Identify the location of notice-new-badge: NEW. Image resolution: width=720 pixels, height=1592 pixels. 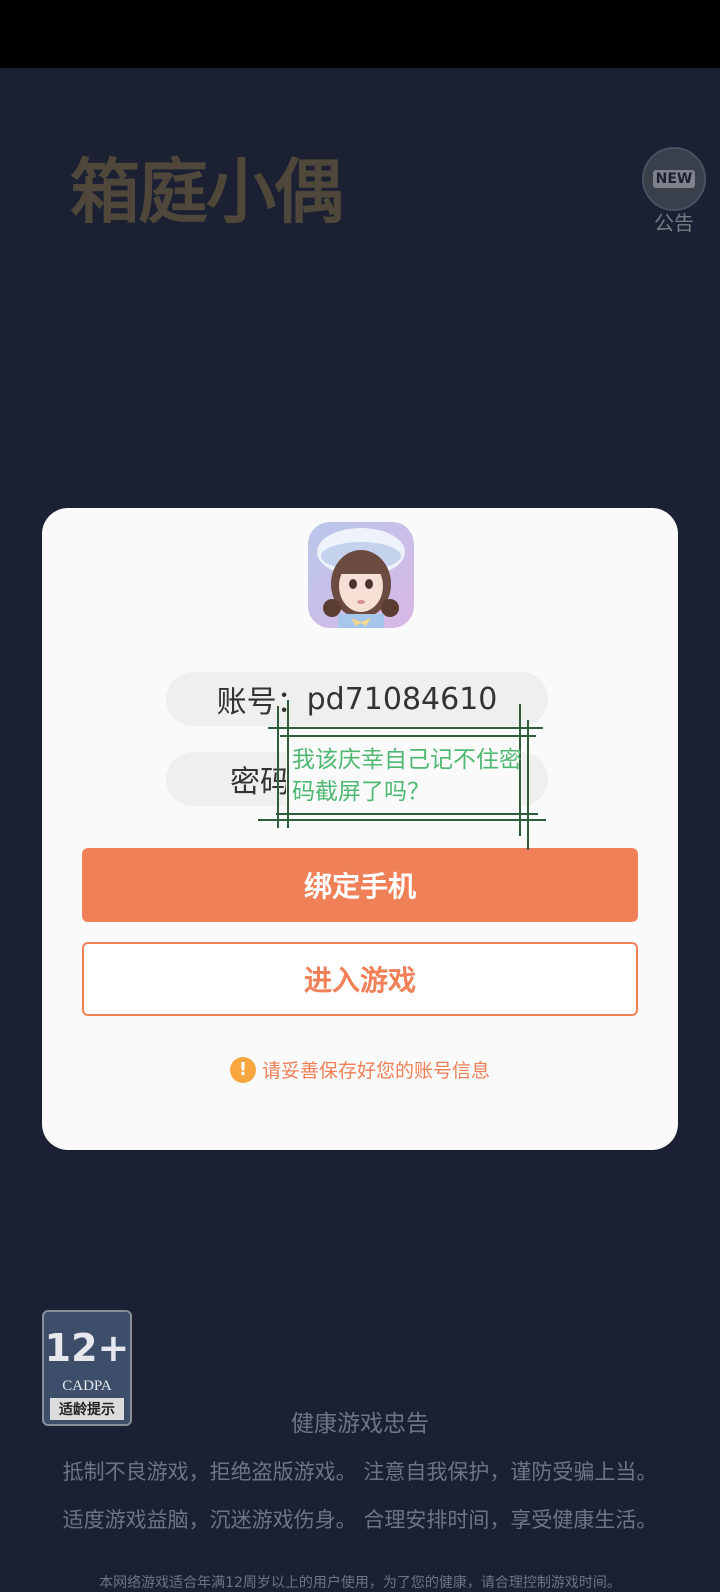
(674, 179).